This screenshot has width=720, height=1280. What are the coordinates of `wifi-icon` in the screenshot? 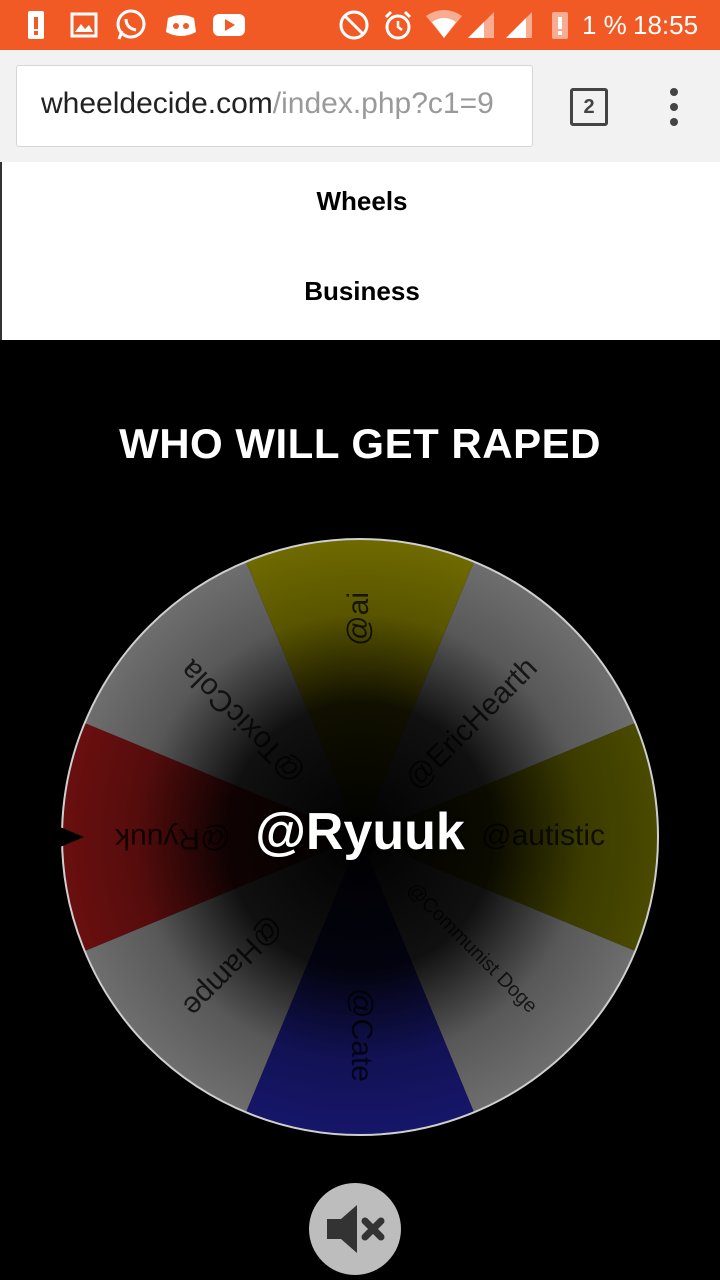 It's located at (444, 25).